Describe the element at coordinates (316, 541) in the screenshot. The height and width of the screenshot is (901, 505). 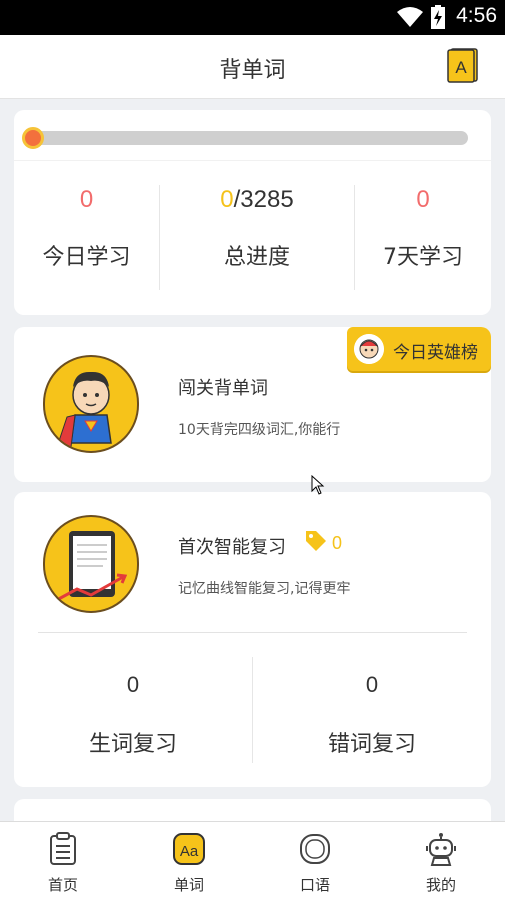
I see `tag-icon` at that location.